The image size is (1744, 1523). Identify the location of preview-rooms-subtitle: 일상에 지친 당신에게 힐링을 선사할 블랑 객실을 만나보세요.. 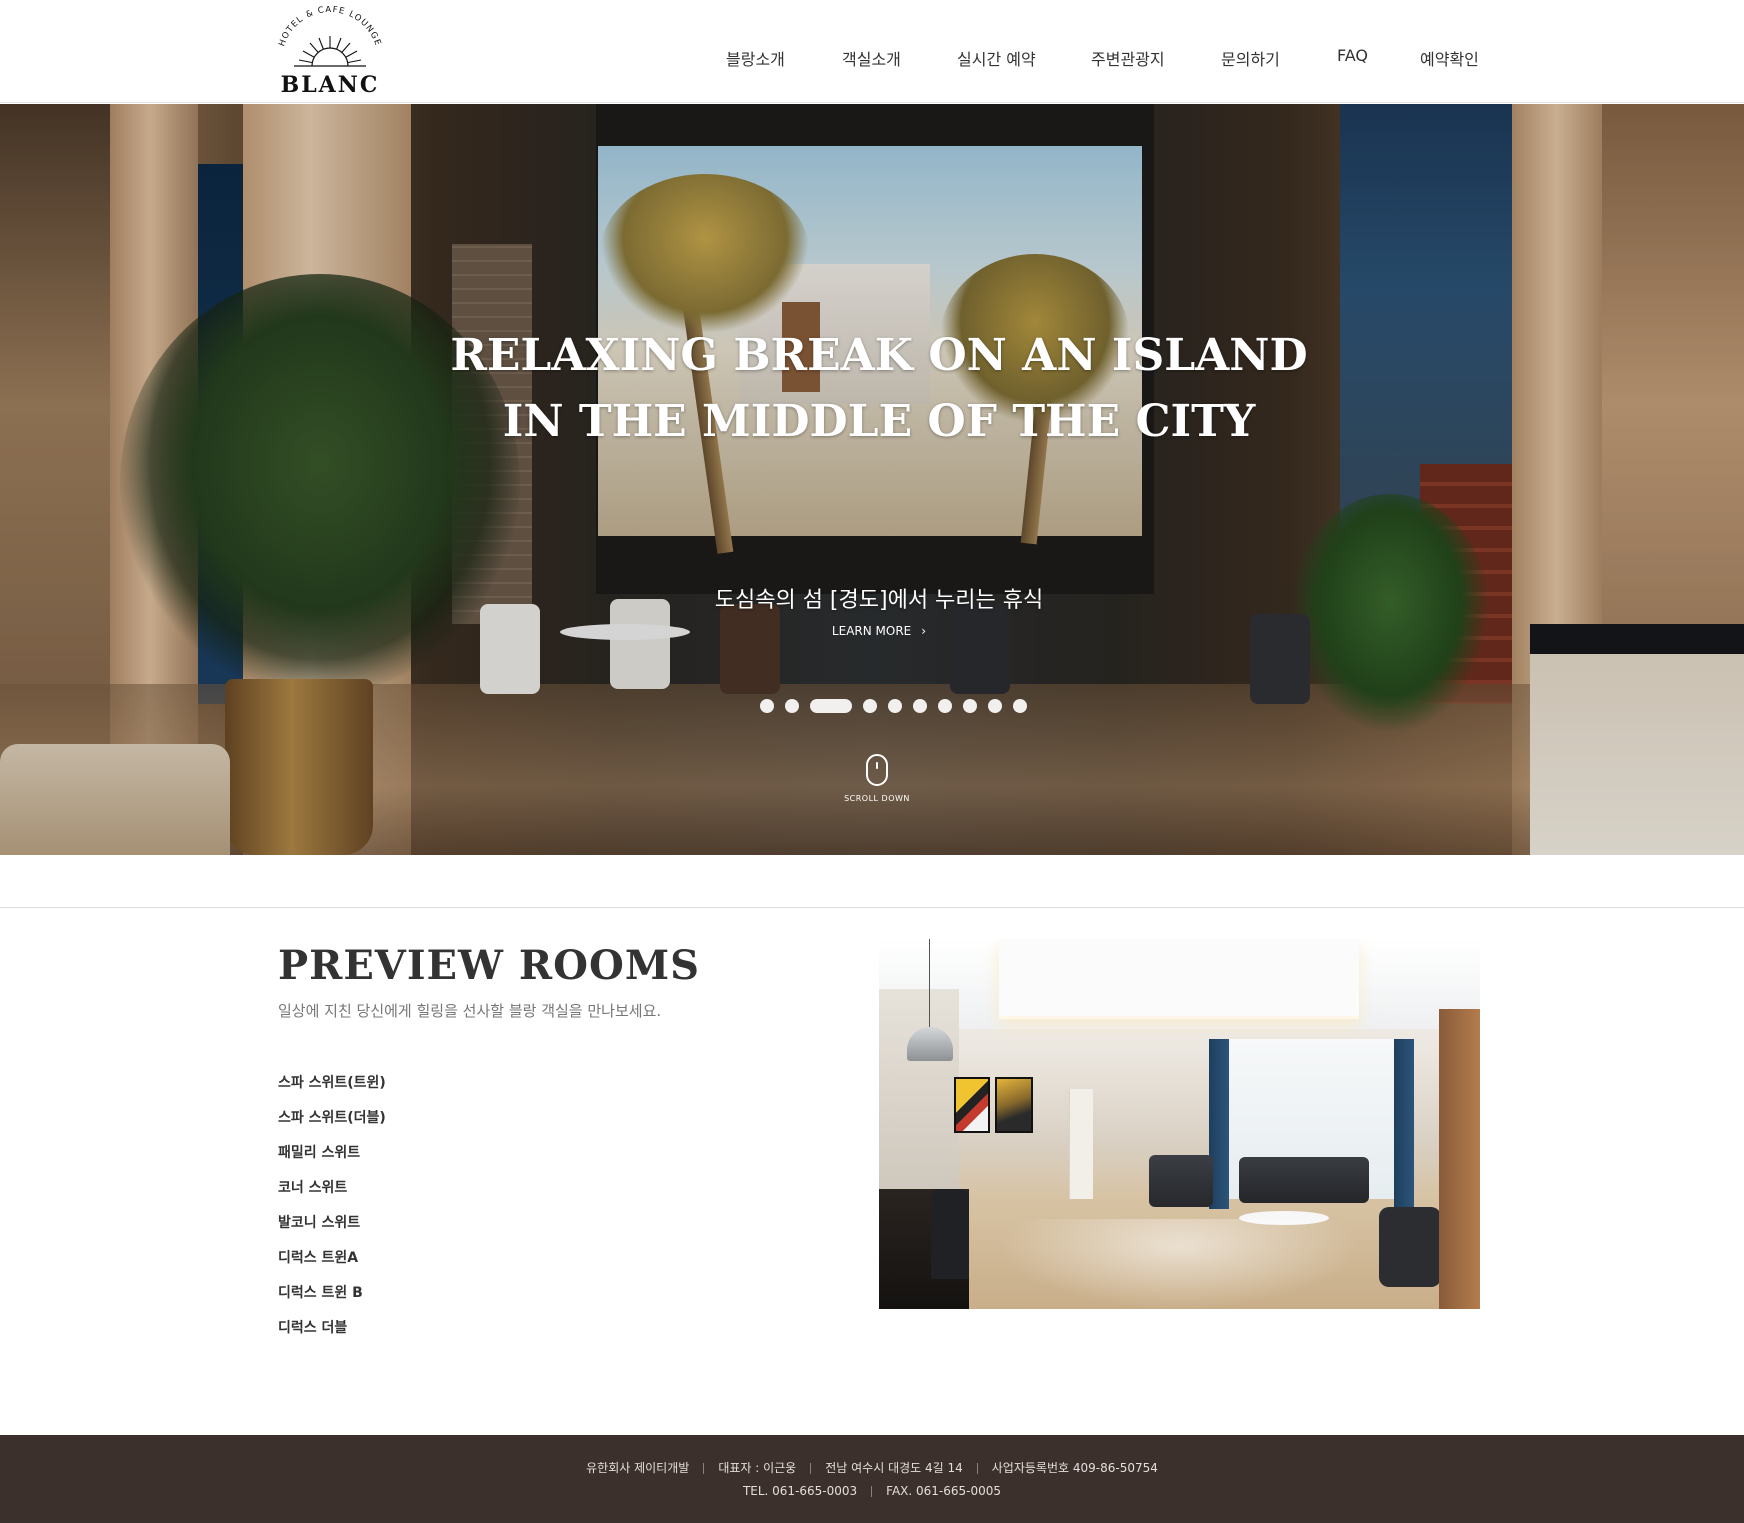
(470, 1011).